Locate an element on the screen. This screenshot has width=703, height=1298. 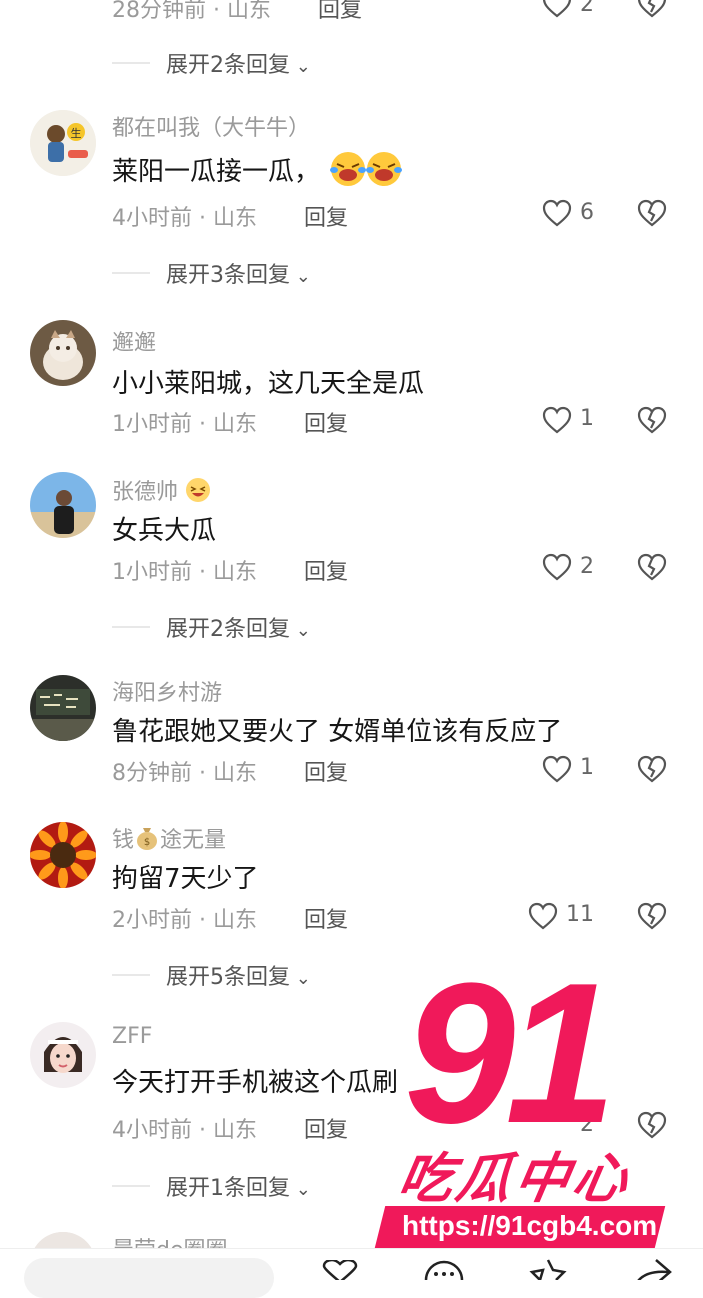
star-icon is located at coordinates (548, 1269).